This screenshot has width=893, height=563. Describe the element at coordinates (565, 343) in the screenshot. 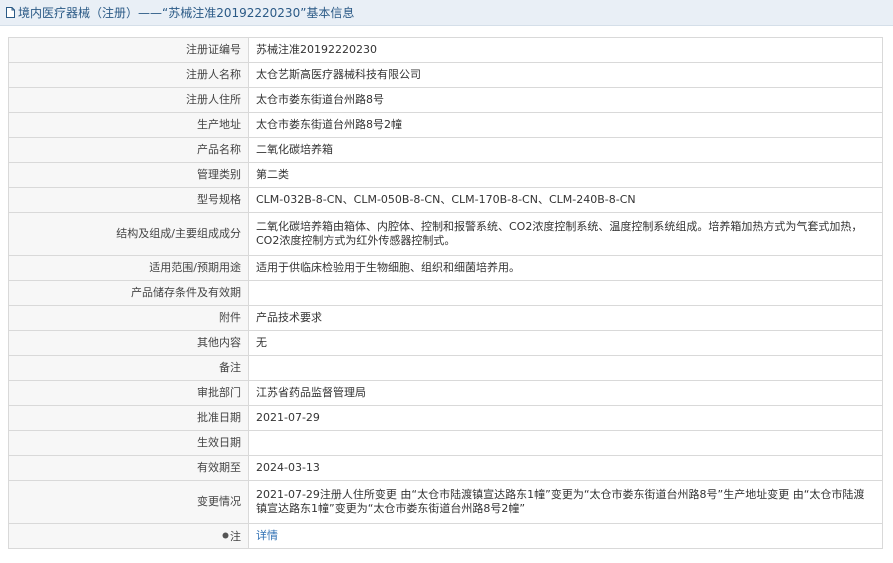

I see `field-value: 无` at that location.